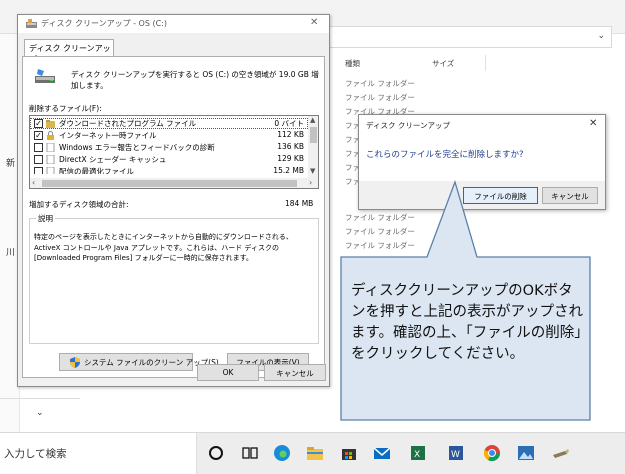  What do you see at coordinates (169, 170) in the screenshot?
I see `file-row: 配信の最適化ファイル 15.2 MB` at bounding box center [169, 170].